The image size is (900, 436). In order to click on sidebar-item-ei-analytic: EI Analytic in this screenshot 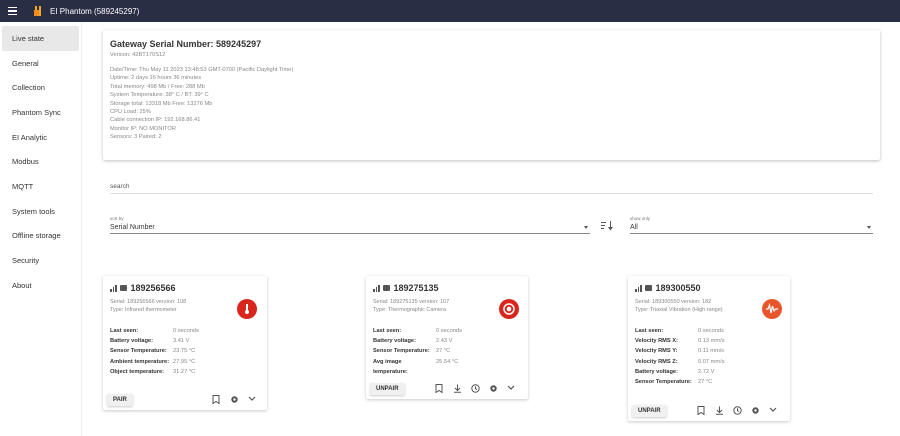, I will do `click(40, 137)`.